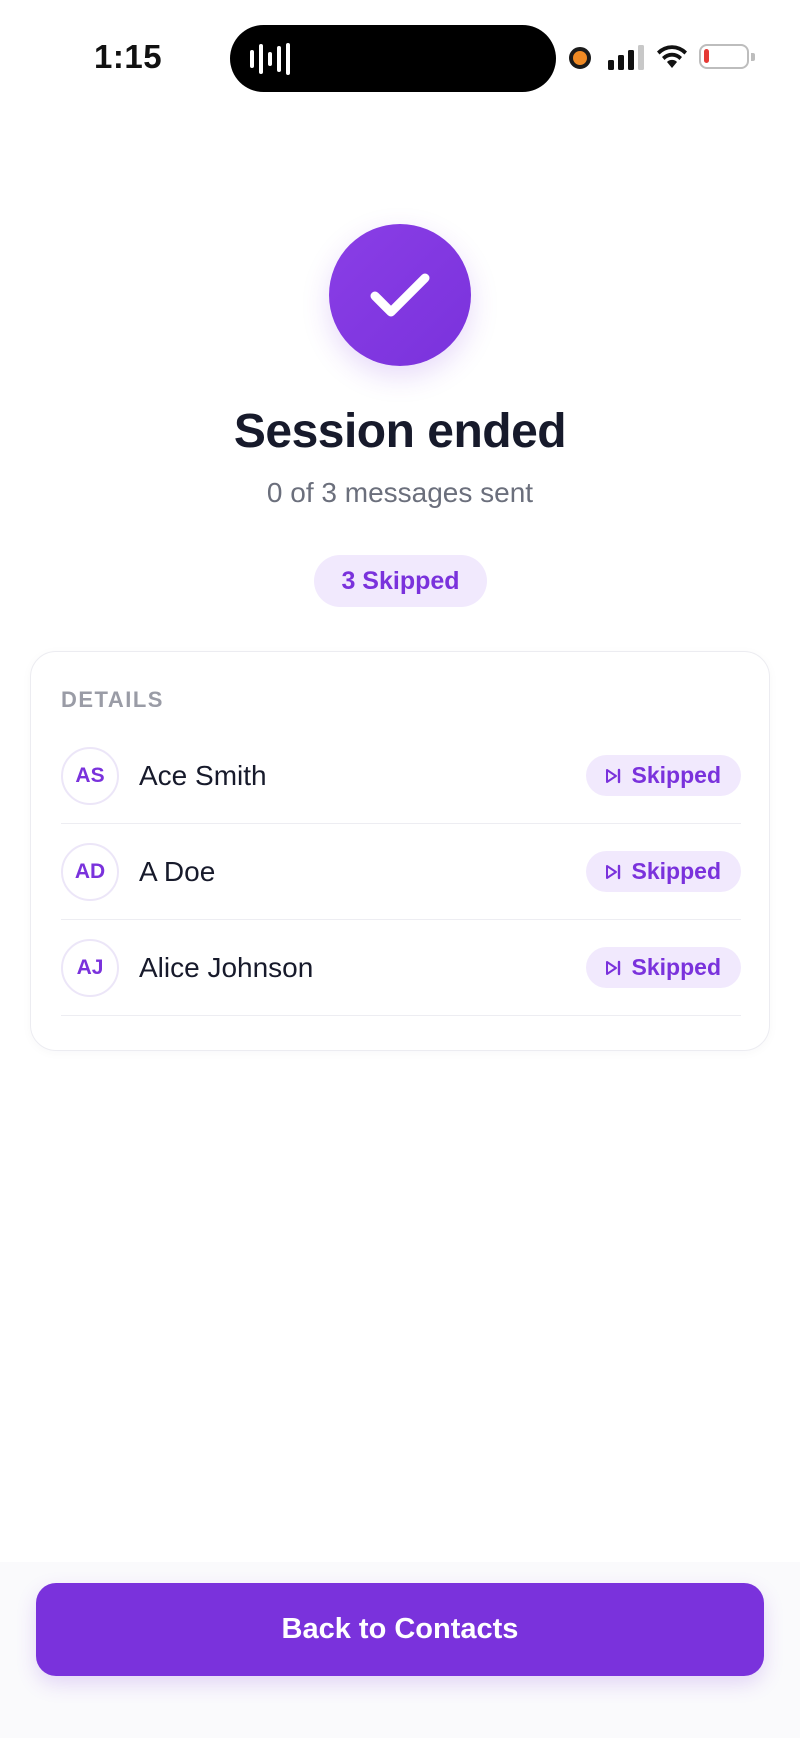  Describe the element at coordinates (706, 56) in the screenshot. I see `battery-level-fill` at that location.